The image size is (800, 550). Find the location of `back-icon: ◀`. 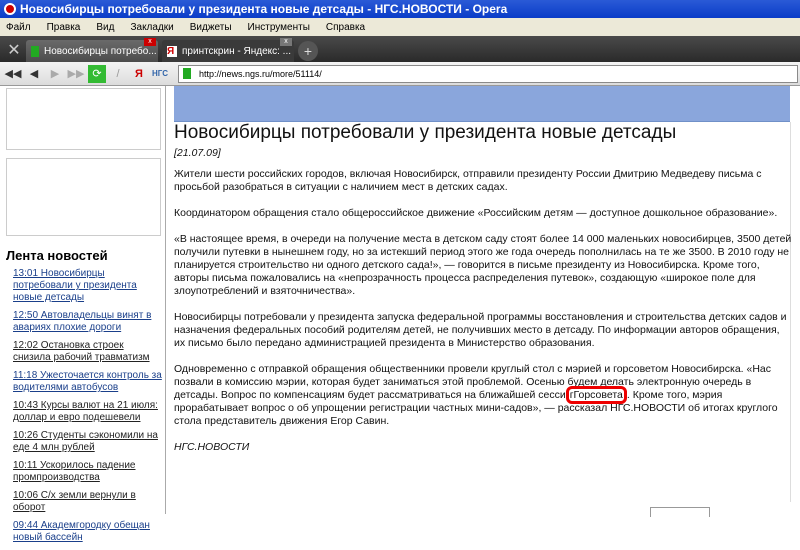

back-icon: ◀ is located at coordinates (34, 74).